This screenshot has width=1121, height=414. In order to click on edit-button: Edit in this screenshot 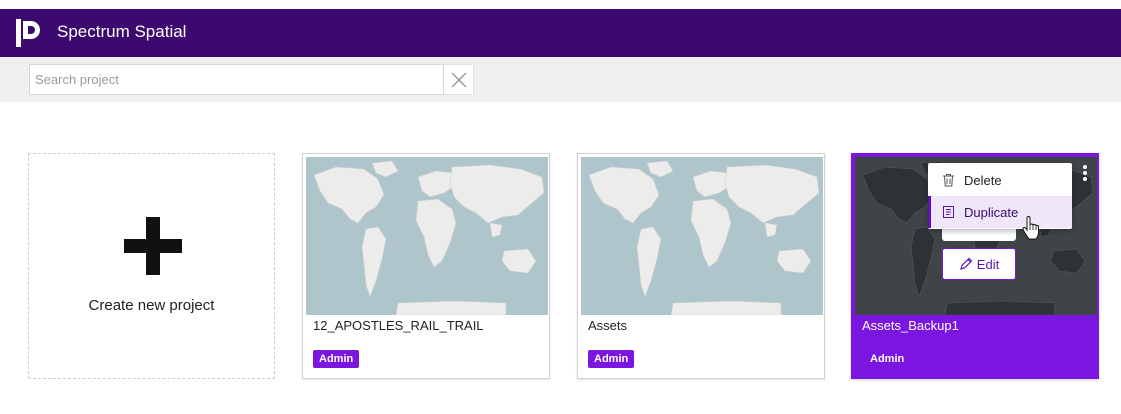, I will do `click(979, 264)`.